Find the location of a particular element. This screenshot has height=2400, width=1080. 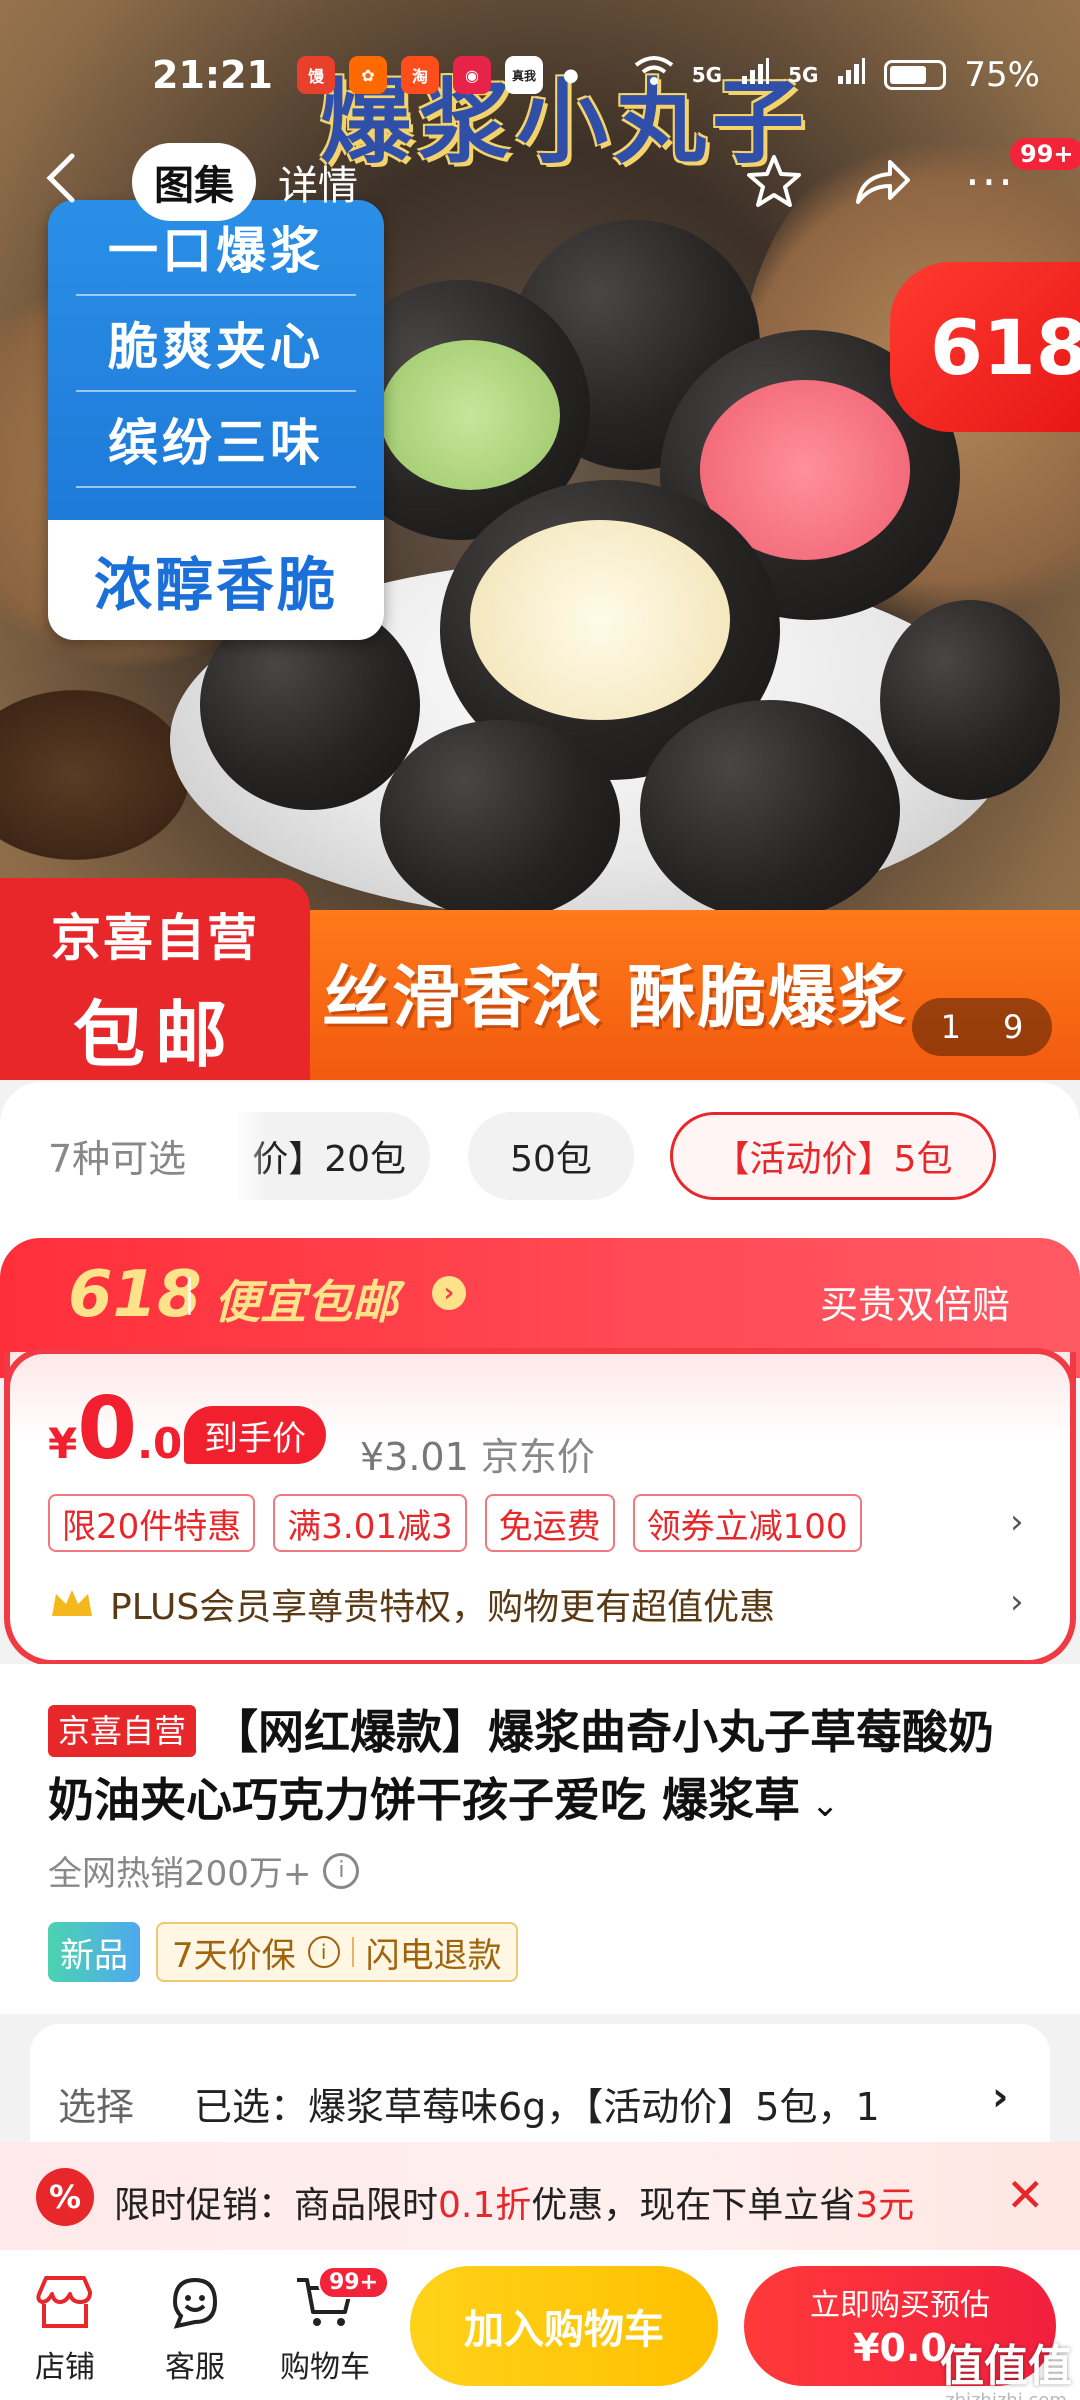

spec-chip-active: 【活动价】5包 is located at coordinates (833, 1156).